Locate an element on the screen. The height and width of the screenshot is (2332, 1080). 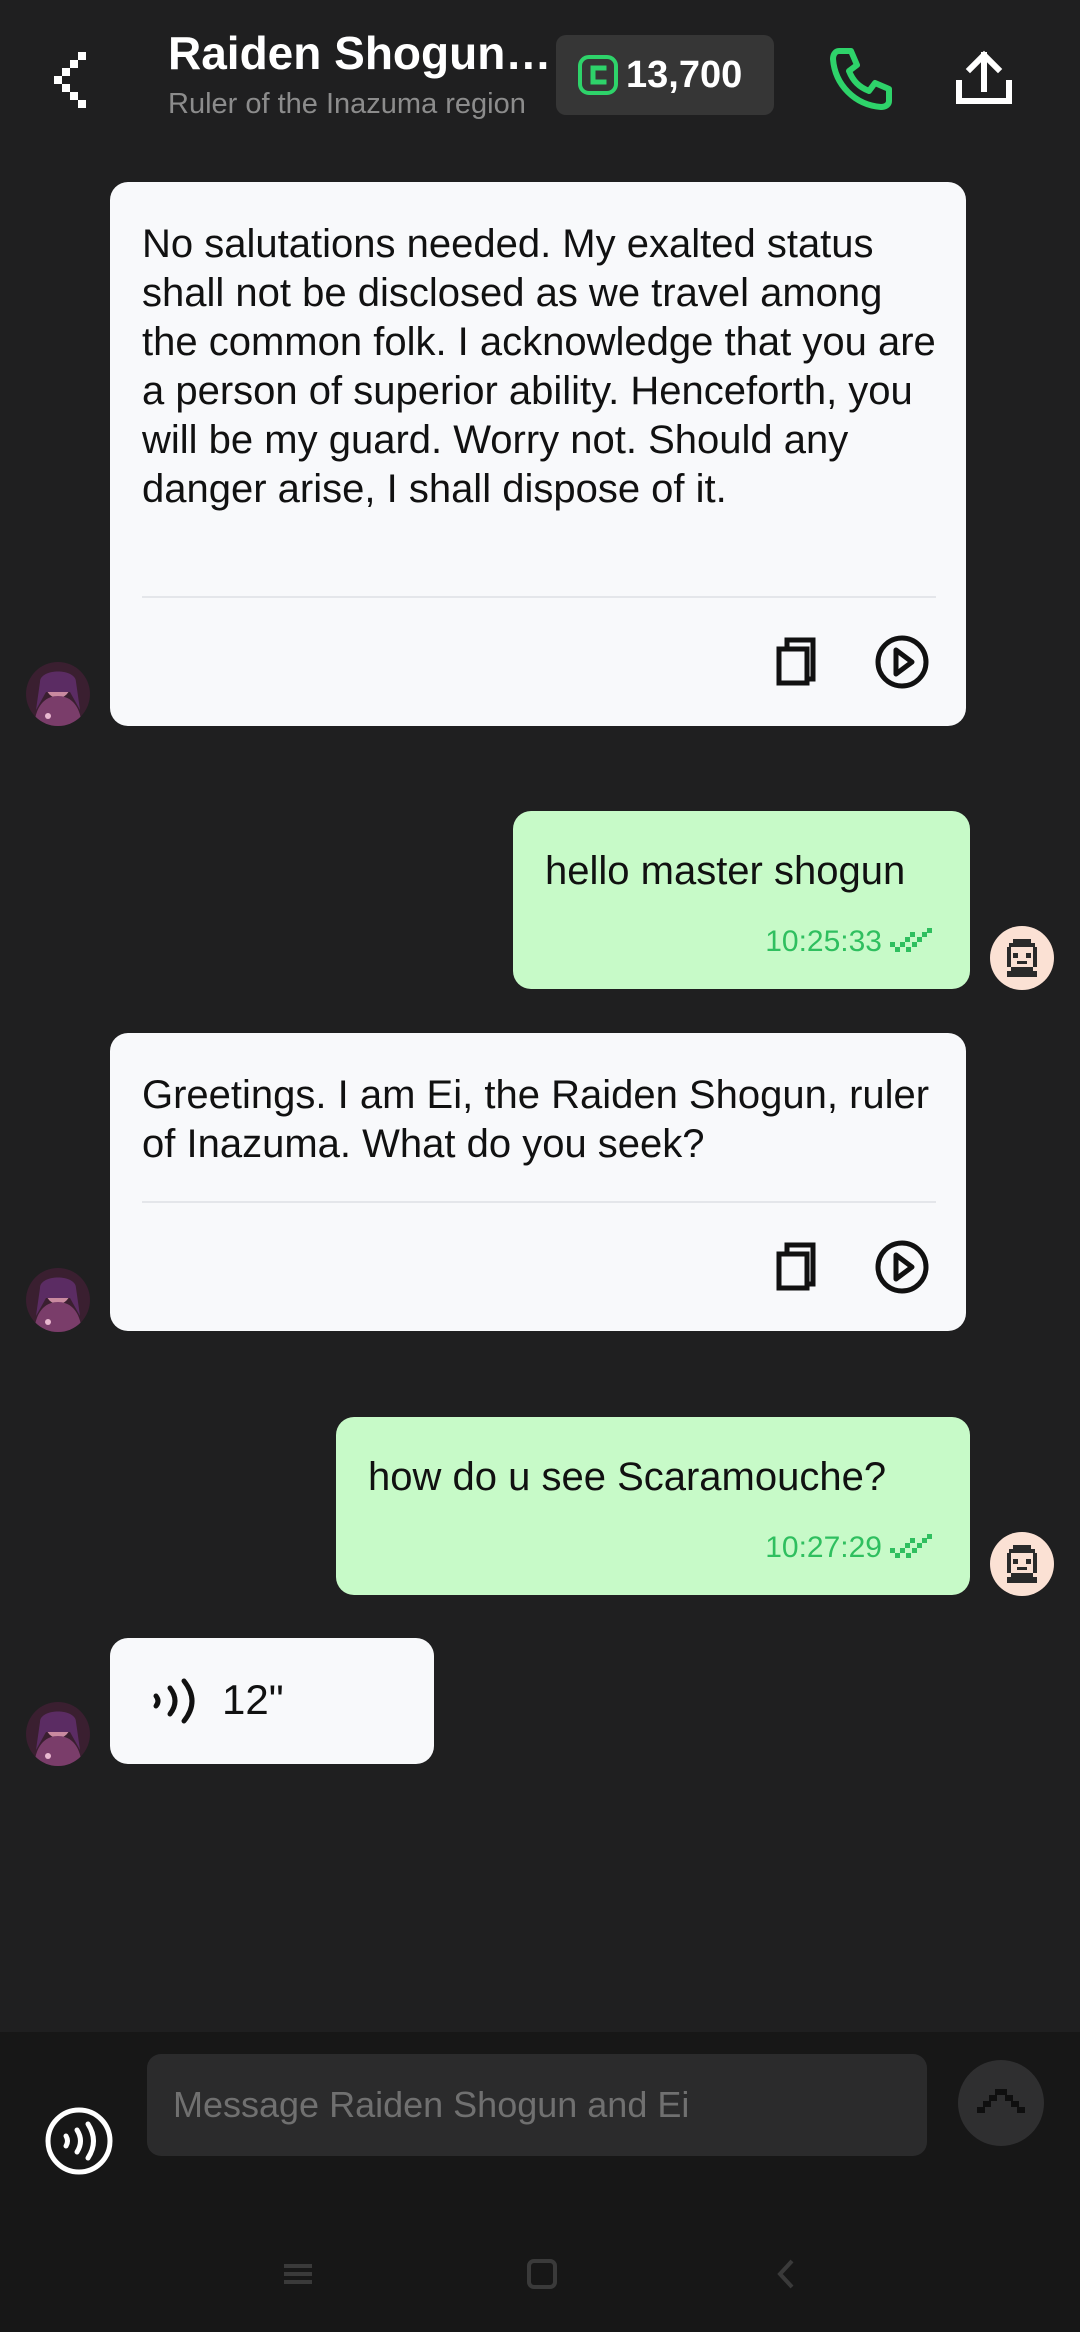
message-time: 10:25:33 is located at coordinates (823, 941).